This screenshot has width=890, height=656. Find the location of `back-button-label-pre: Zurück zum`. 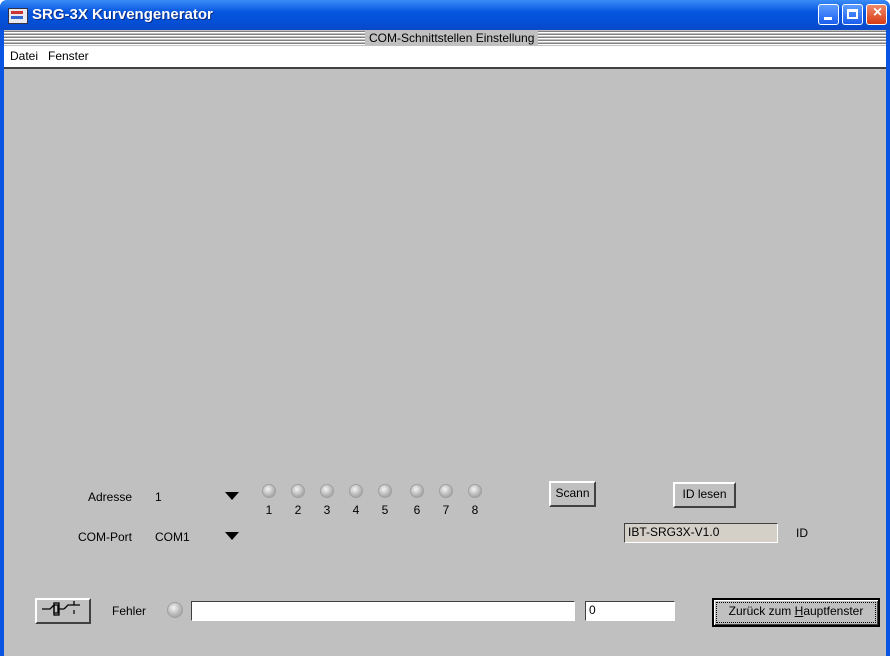

back-button-label-pre: Zurück zum is located at coordinates (761, 611).